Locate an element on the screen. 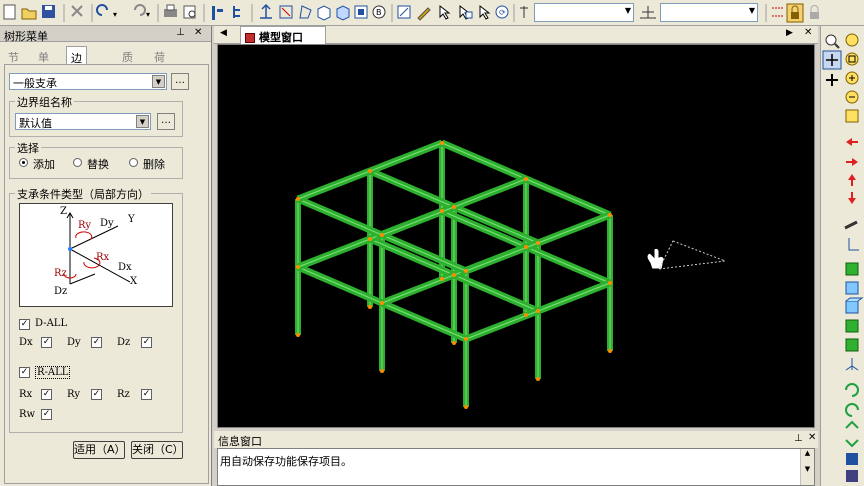 The image size is (864, 486). close-panel-icon: ✕ is located at coordinates (198, 32).